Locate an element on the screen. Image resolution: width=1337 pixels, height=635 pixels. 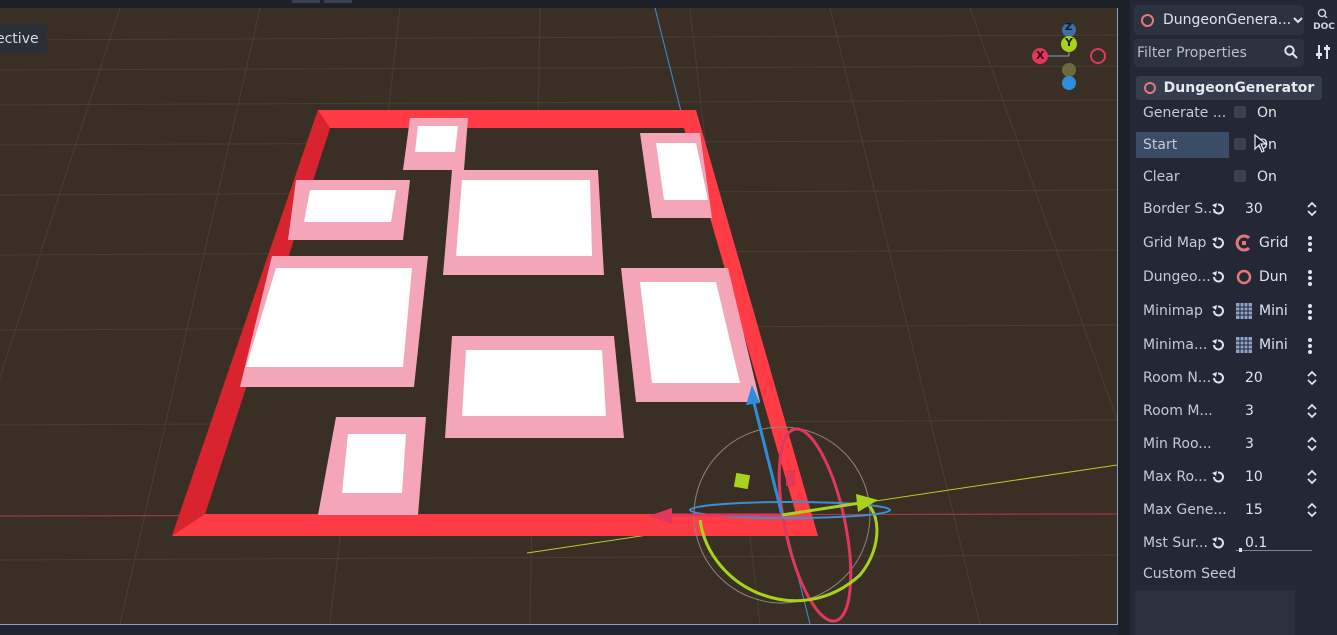
section-header: DungeonGenerator is located at coordinates (1229, 88).